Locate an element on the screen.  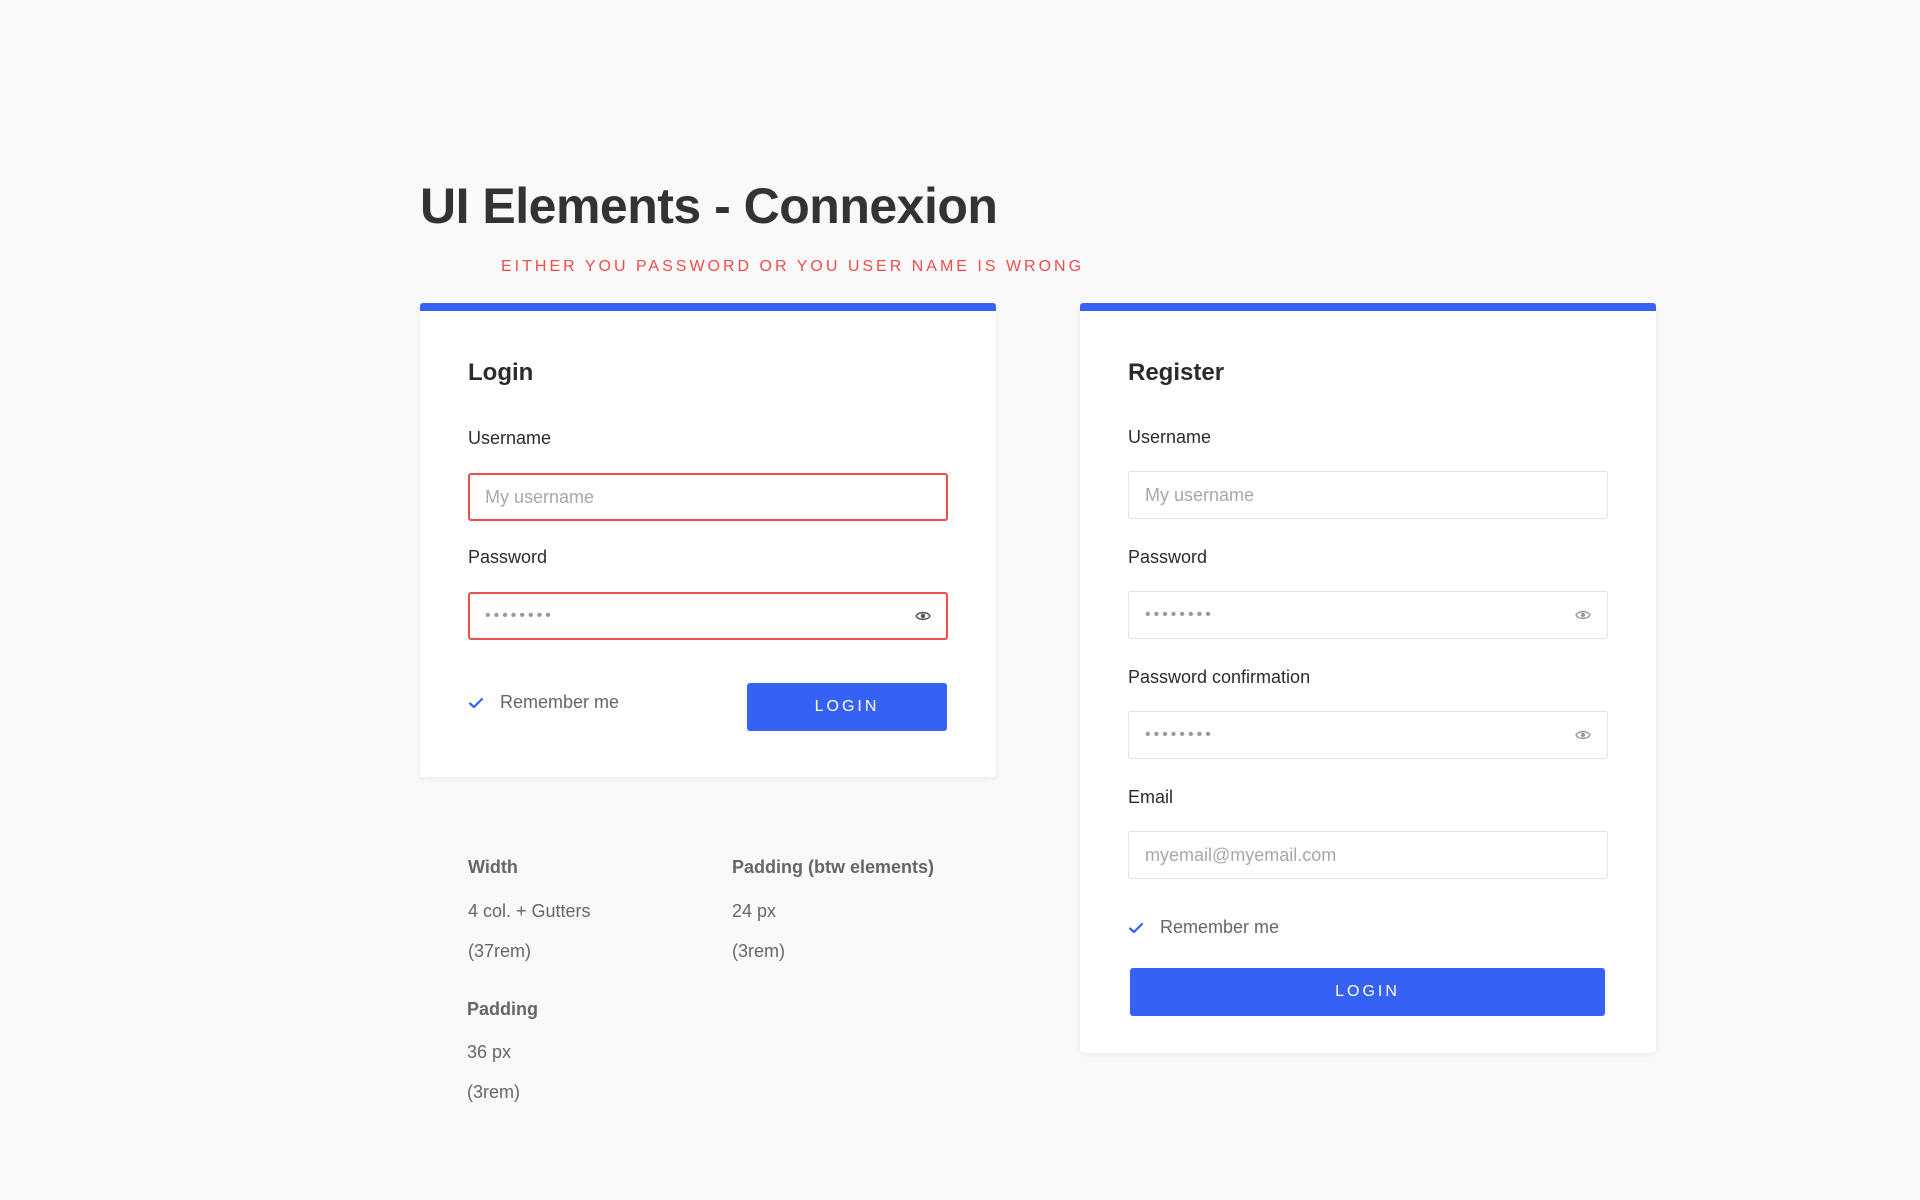
spec-padding-between-rem: (3rem) is located at coordinates (758, 951).